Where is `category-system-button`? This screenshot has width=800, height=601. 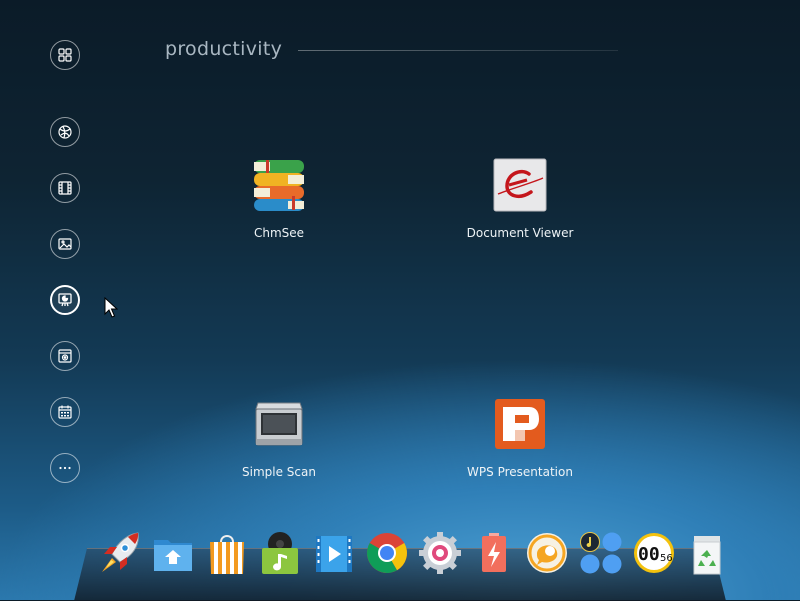
category-system-button is located at coordinates (65, 356).